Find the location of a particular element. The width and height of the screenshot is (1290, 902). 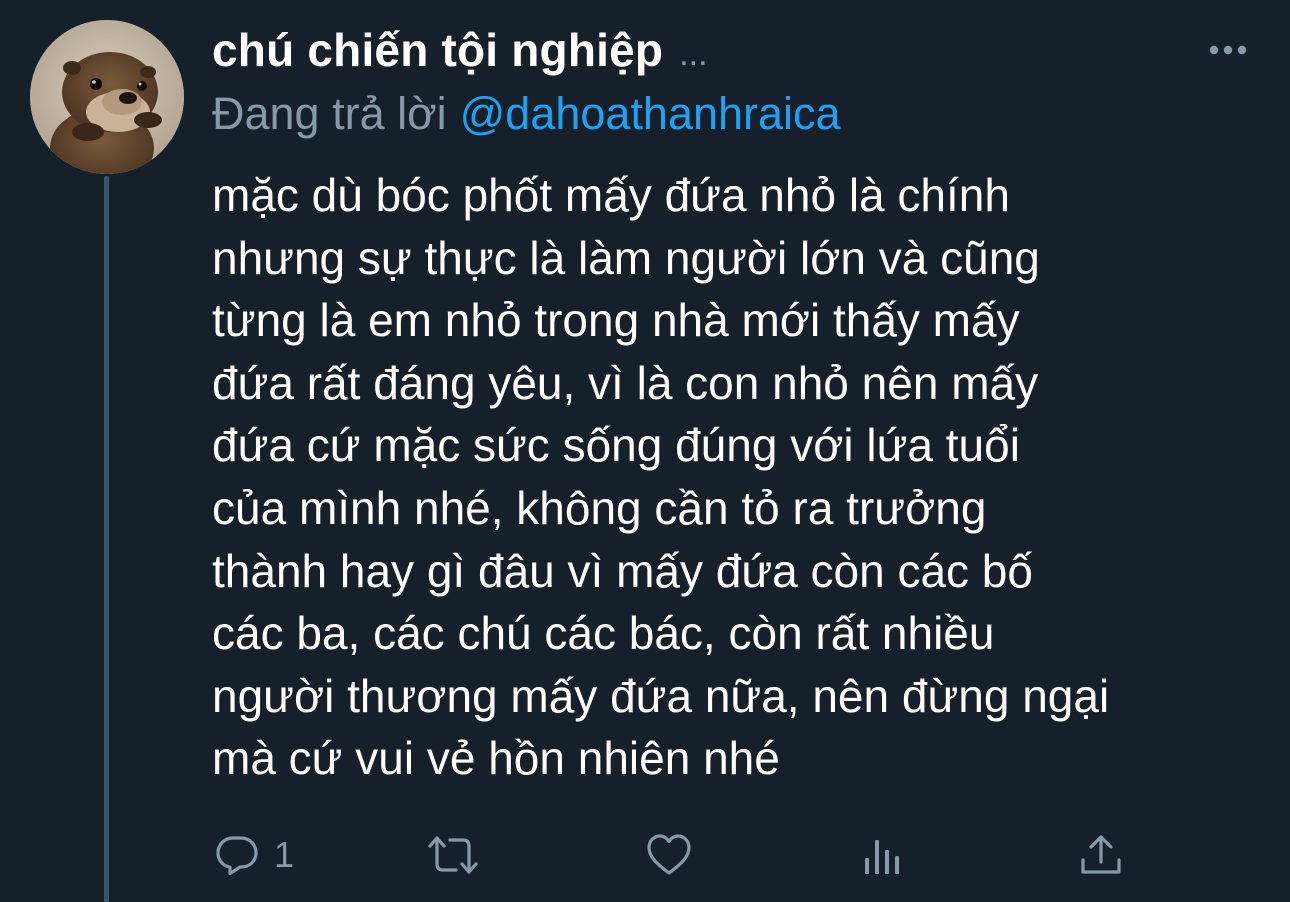

replying-to-line: Đang trả lời @dahoathanhraica is located at coordinates (526, 114).